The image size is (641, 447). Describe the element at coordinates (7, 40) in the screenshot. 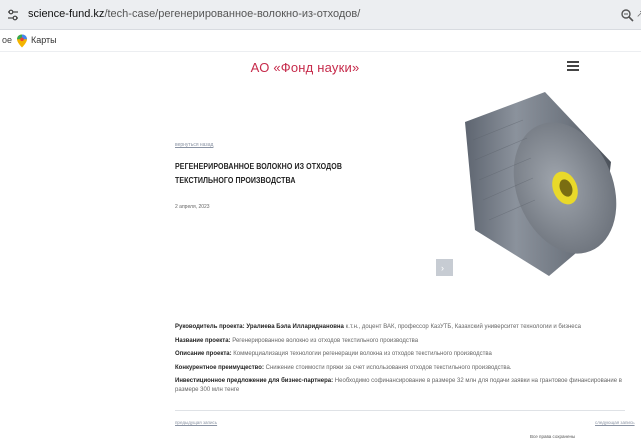

I see `bookmark-fragment: ое` at that location.